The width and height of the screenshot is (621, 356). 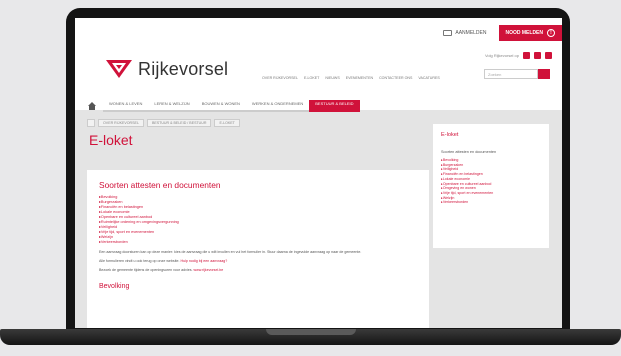 What do you see at coordinates (471, 33) in the screenshot?
I see `login-label: AANMELDEN` at bounding box center [471, 33].